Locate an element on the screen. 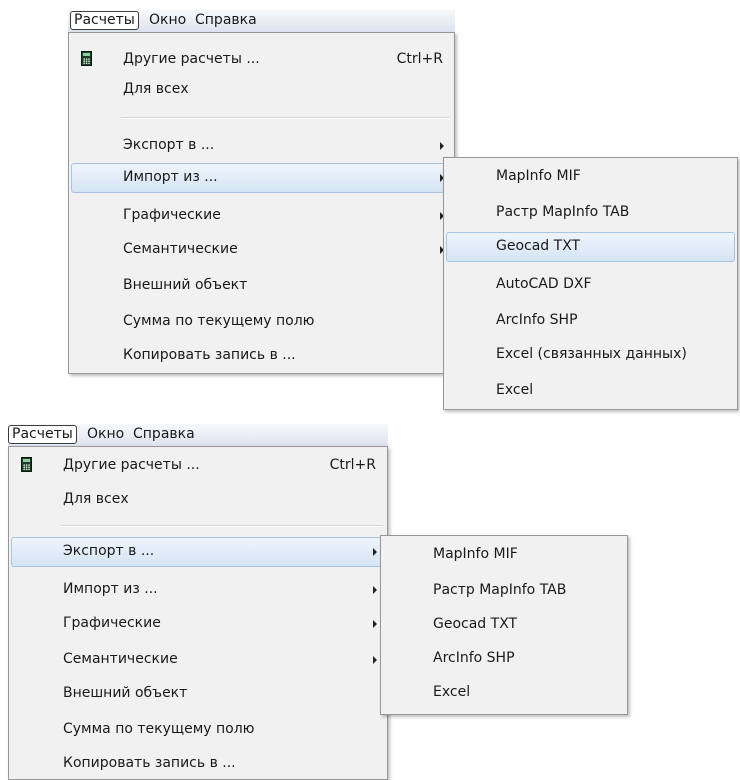 The width and height of the screenshot is (740, 780). import-item-mapinfo-mif: MapInfo MIF is located at coordinates (590, 177).